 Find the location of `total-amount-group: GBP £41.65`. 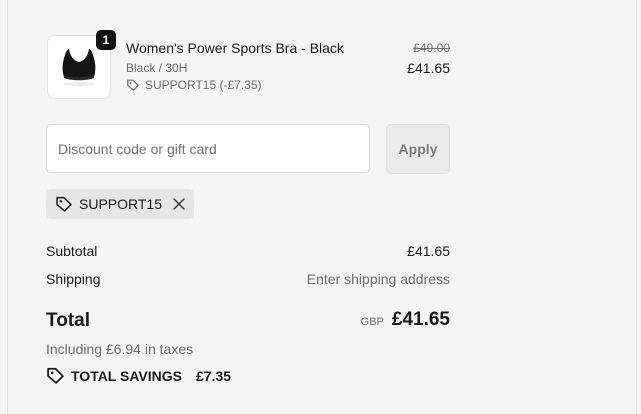

total-amount-group: GBP £41.65 is located at coordinates (405, 320).